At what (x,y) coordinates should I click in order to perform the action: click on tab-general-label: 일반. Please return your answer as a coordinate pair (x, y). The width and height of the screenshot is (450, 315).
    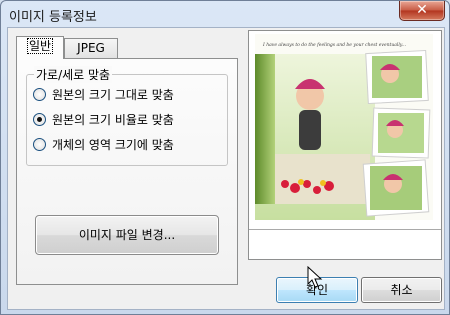
    Looking at the image, I should click on (40, 46).